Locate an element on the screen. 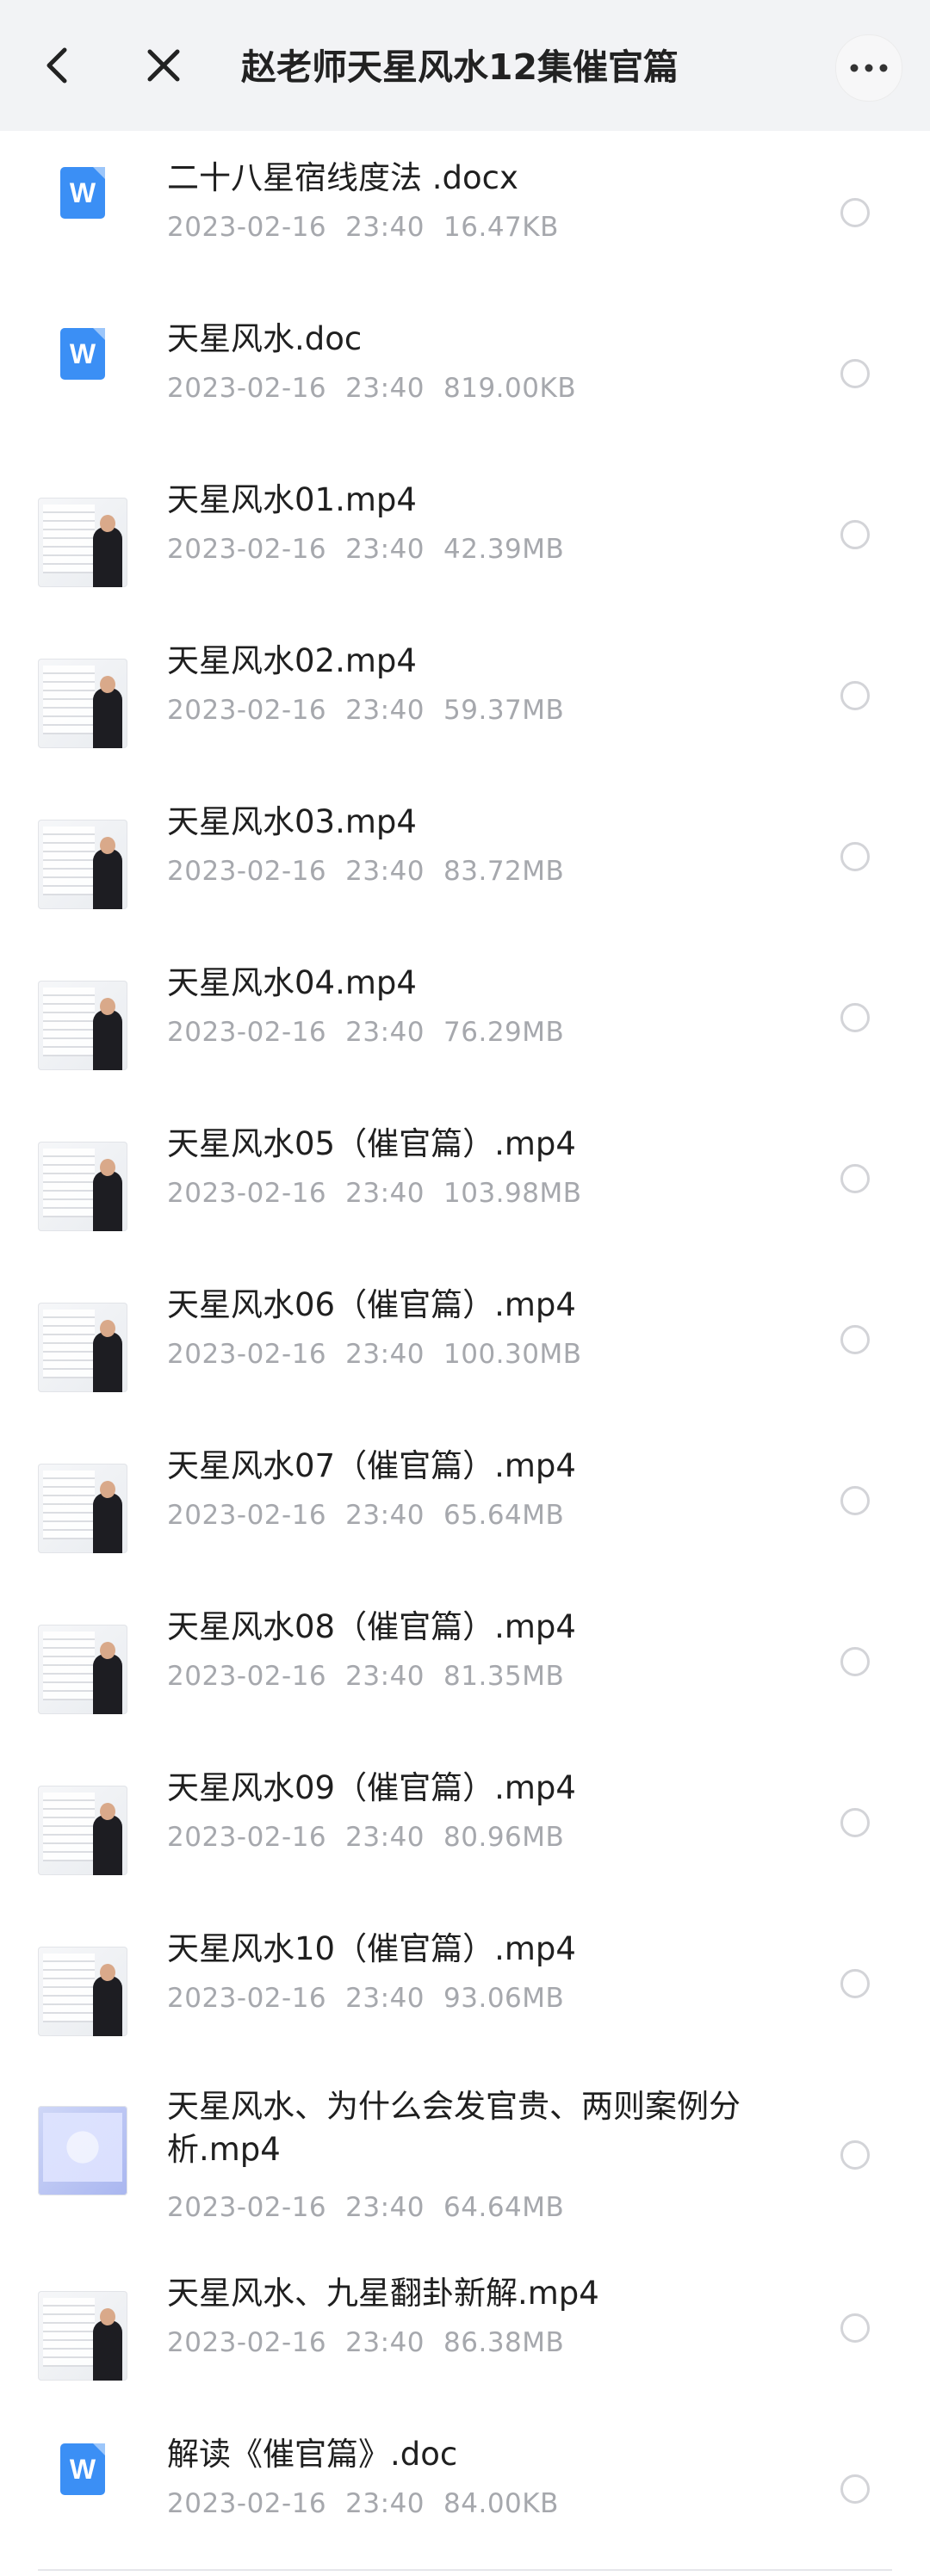 The width and height of the screenshot is (930, 2576). file-meta: 2023-02-16 23:40 16.47KB is located at coordinates (363, 227).